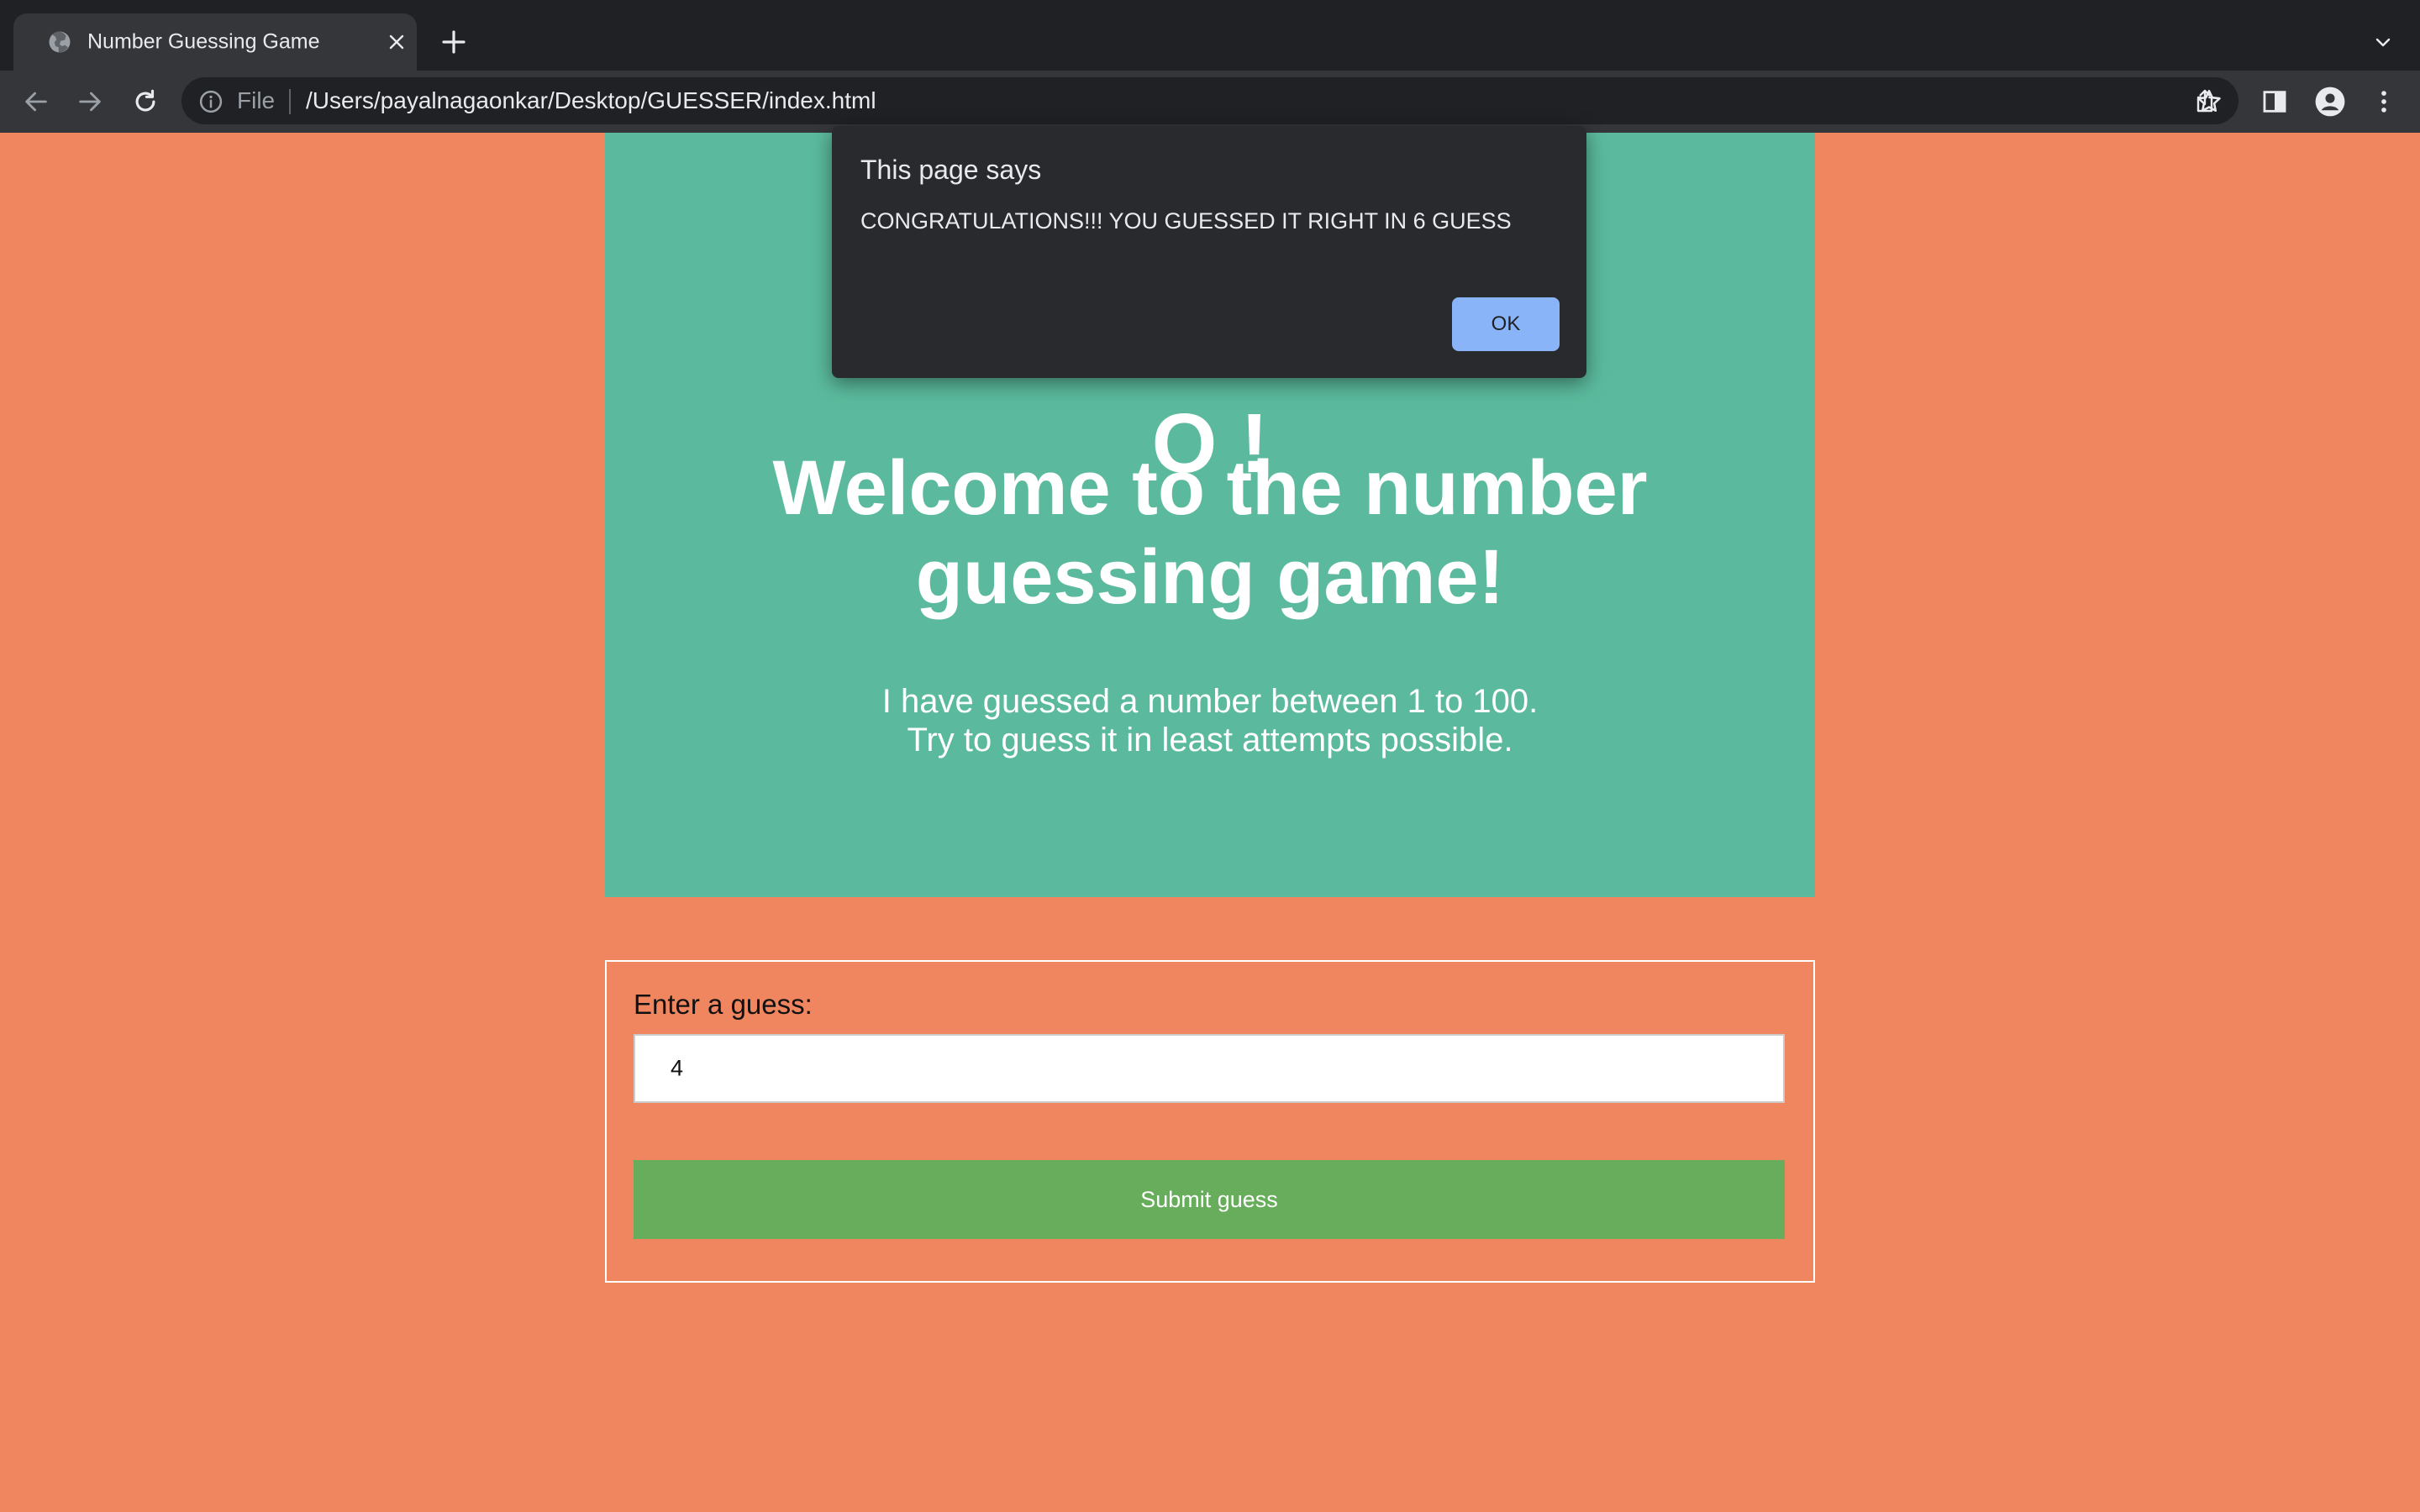 The height and width of the screenshot is (1512, 2420). Describe the element at coordinates (1506, 324) in the screenshot. I see `ok-button: OK` at that location.